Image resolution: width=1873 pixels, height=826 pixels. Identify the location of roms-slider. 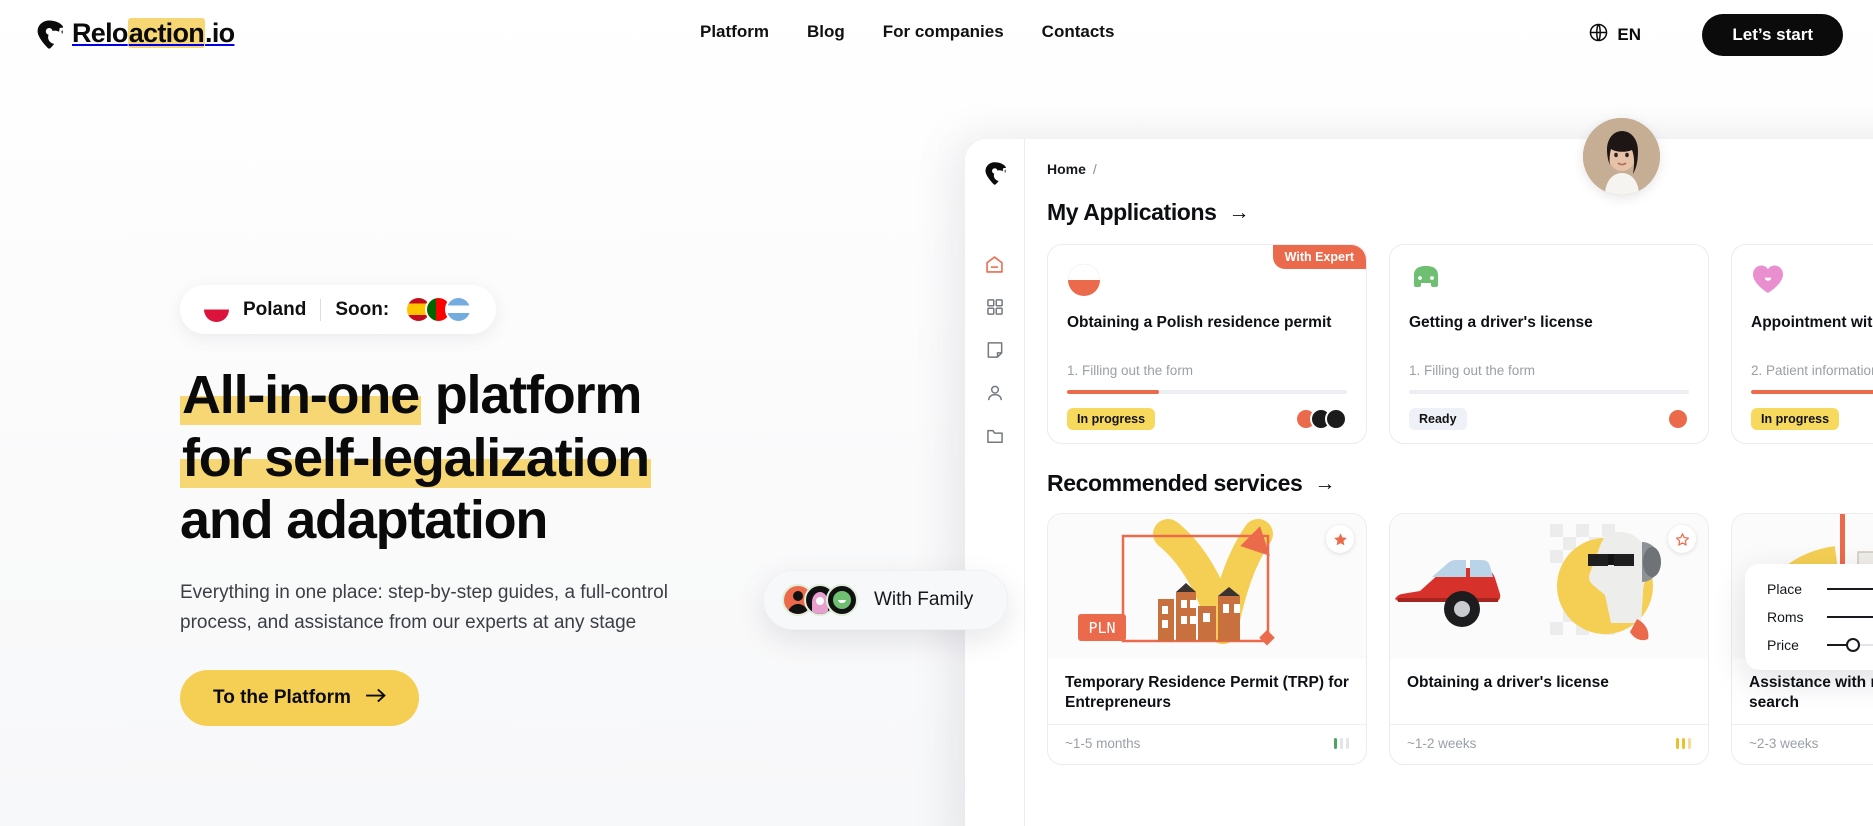
(1850, 617).